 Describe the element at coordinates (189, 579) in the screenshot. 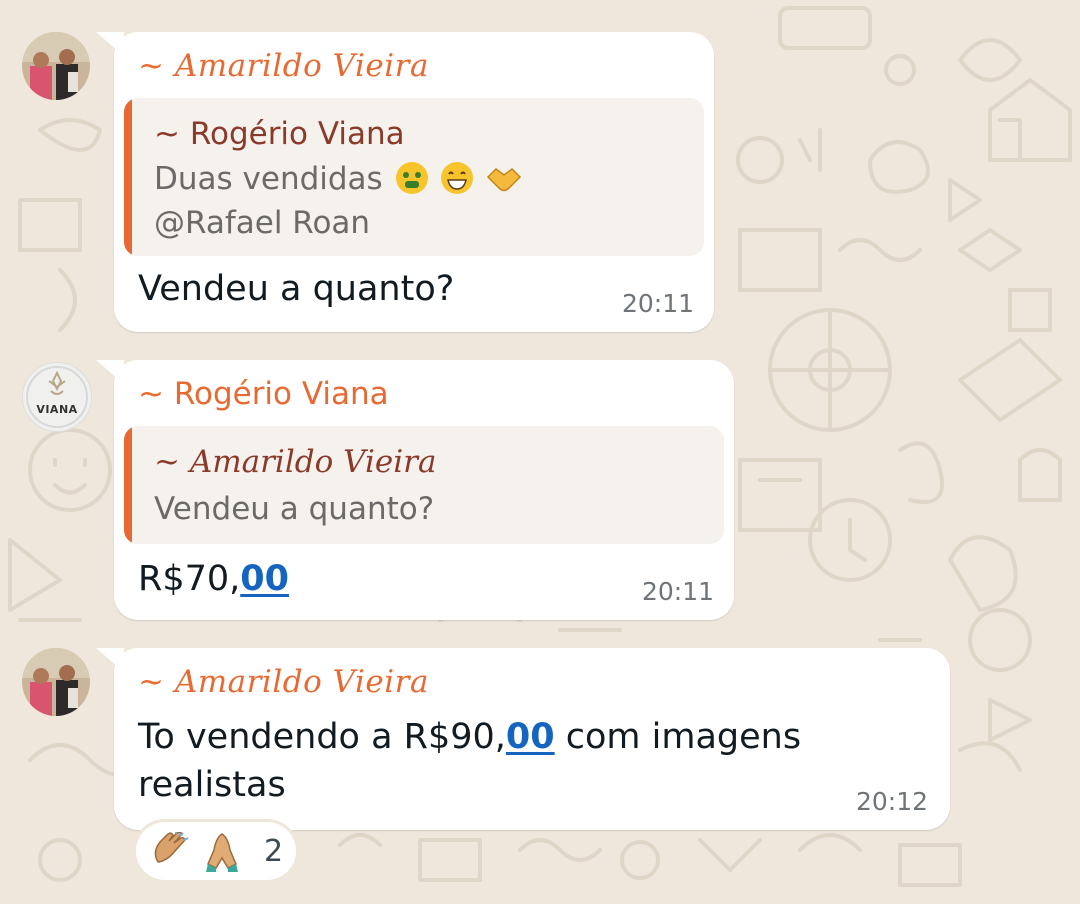

I see `message-text-prefix: R$70,` at that location.